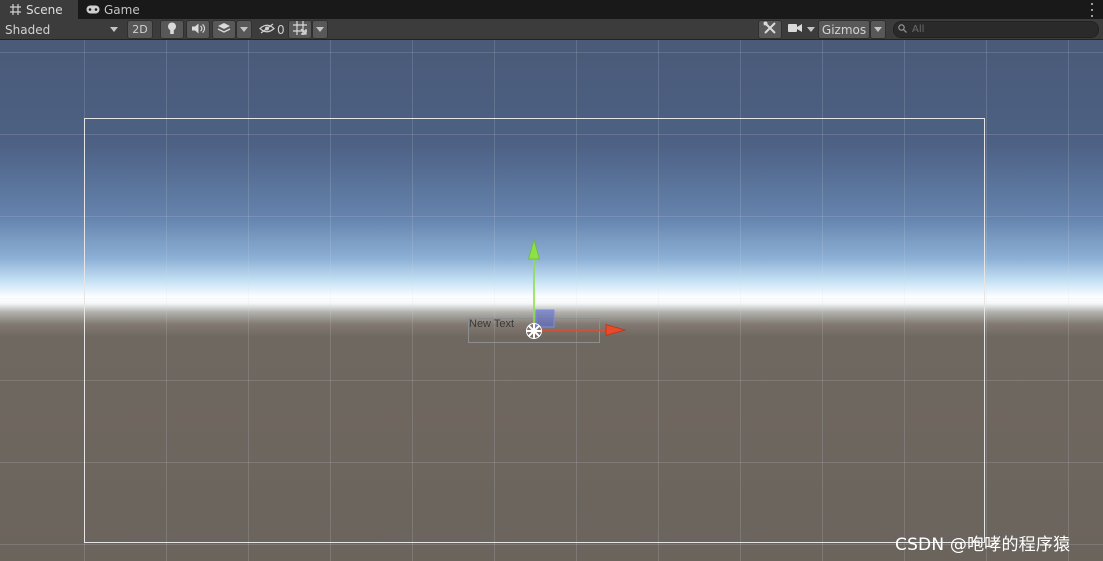 This screenshot has width=1103, height=561. I want to click on y-axis-arrow-icon, so click(534, 249).